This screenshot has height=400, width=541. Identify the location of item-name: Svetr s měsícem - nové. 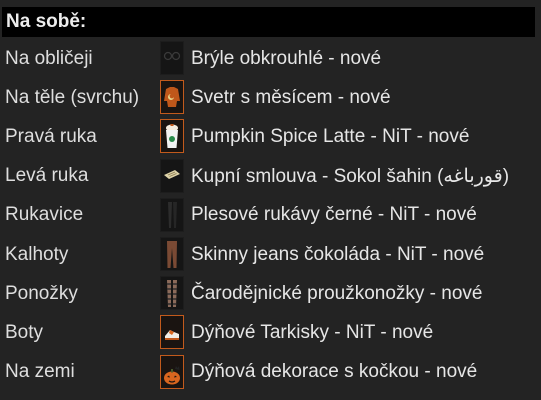
(291, 98).